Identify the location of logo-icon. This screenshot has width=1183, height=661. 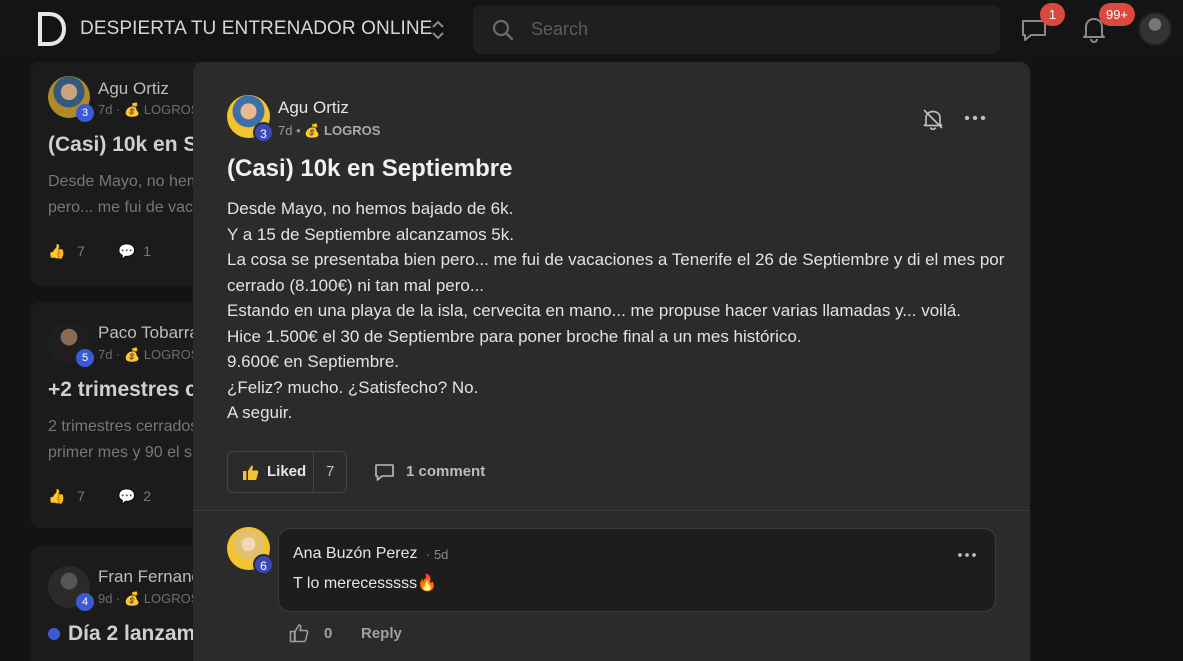
(51, 29).